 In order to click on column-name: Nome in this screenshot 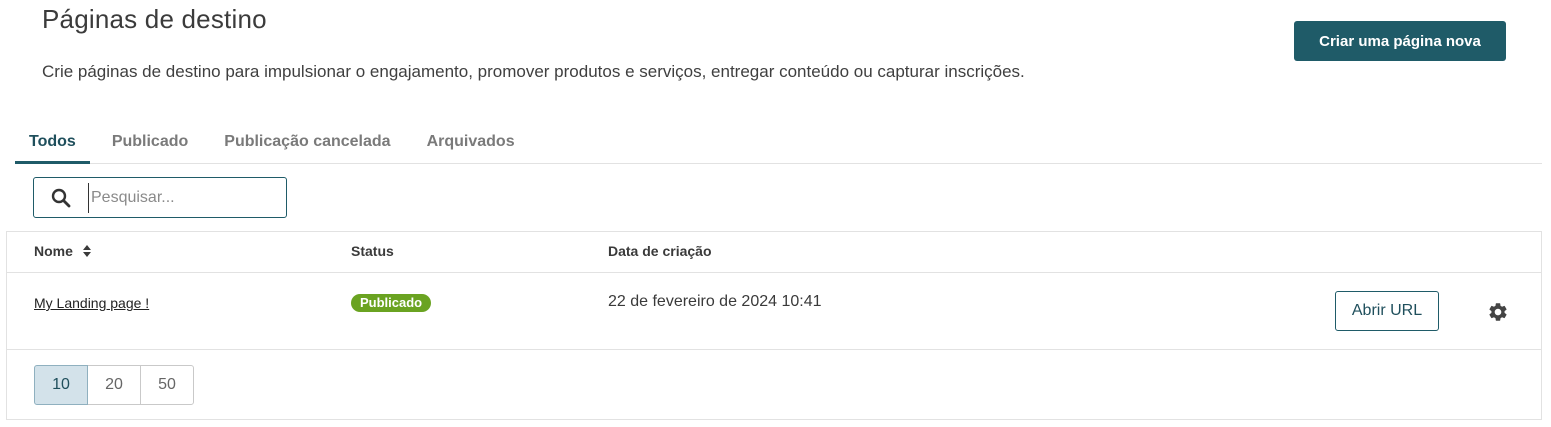, I will do `click(62, 251)`.